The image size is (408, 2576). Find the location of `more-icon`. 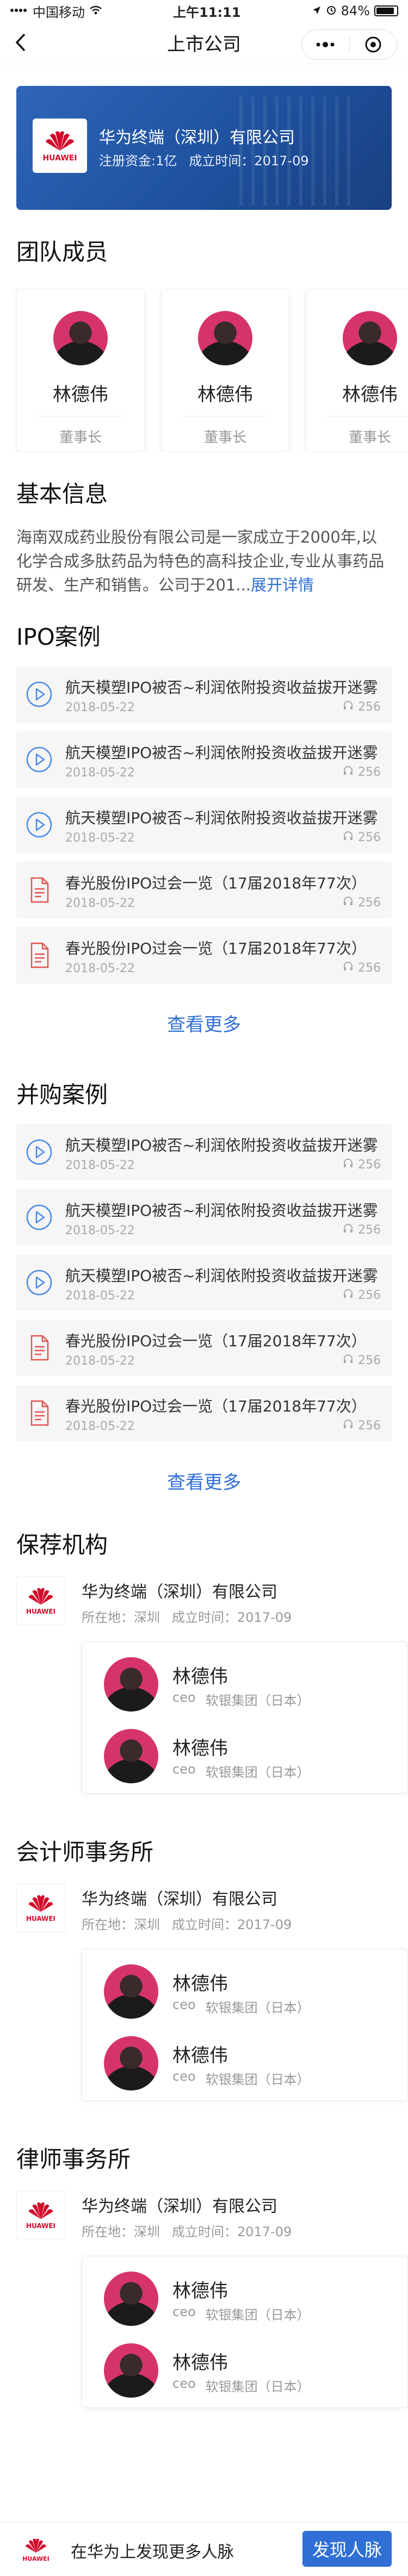

more-icon is located at coordinates (326, 44).